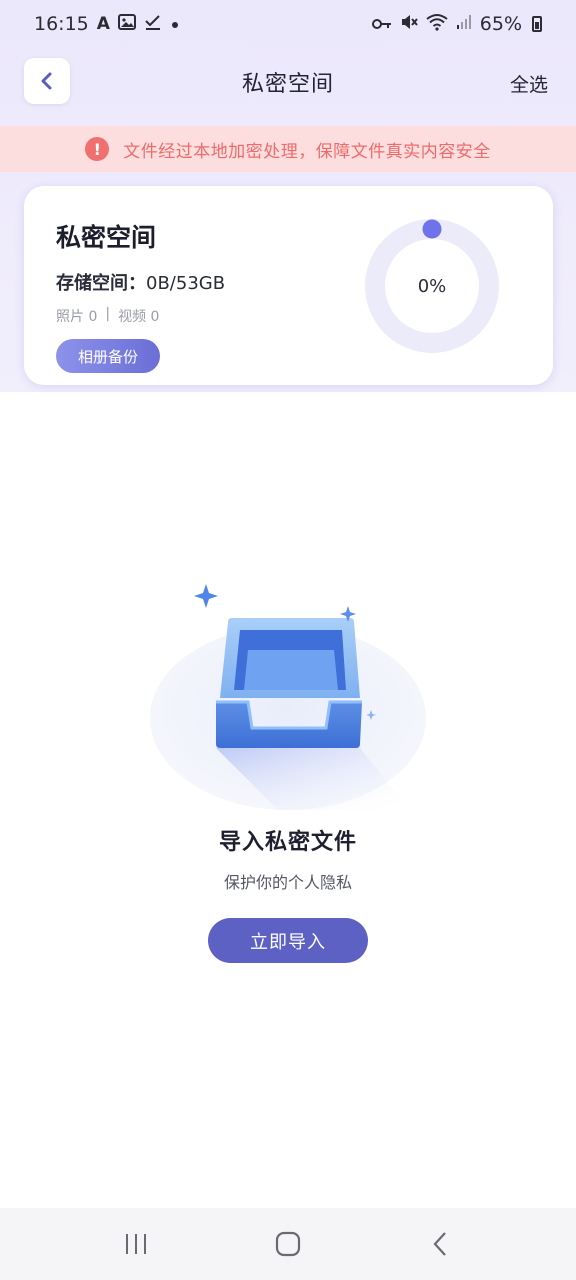  Describe the element at coordinates (175, 24) in the screenshot. I see `dot-icon` at that location.